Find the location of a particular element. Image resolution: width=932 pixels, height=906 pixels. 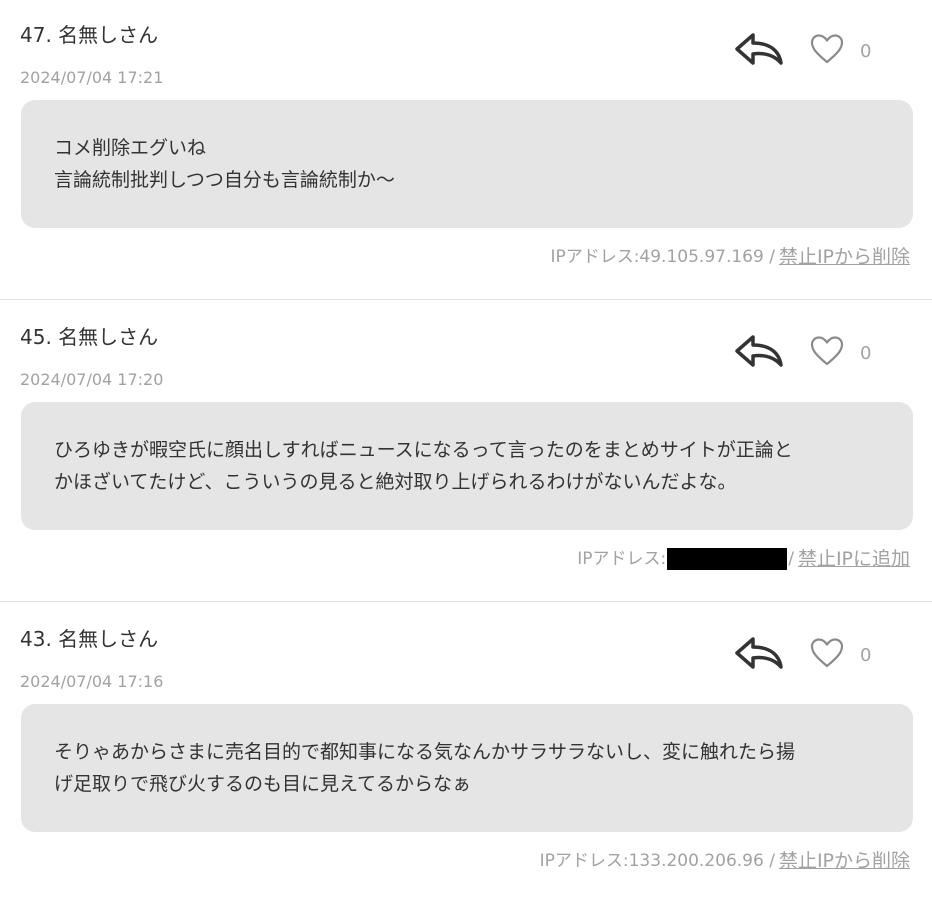

comment-line: ひろゆきが暇空氏に顔出しすればニュースになるって言ったのをまとめサイトが正論と is located at coordinates (423, 450).